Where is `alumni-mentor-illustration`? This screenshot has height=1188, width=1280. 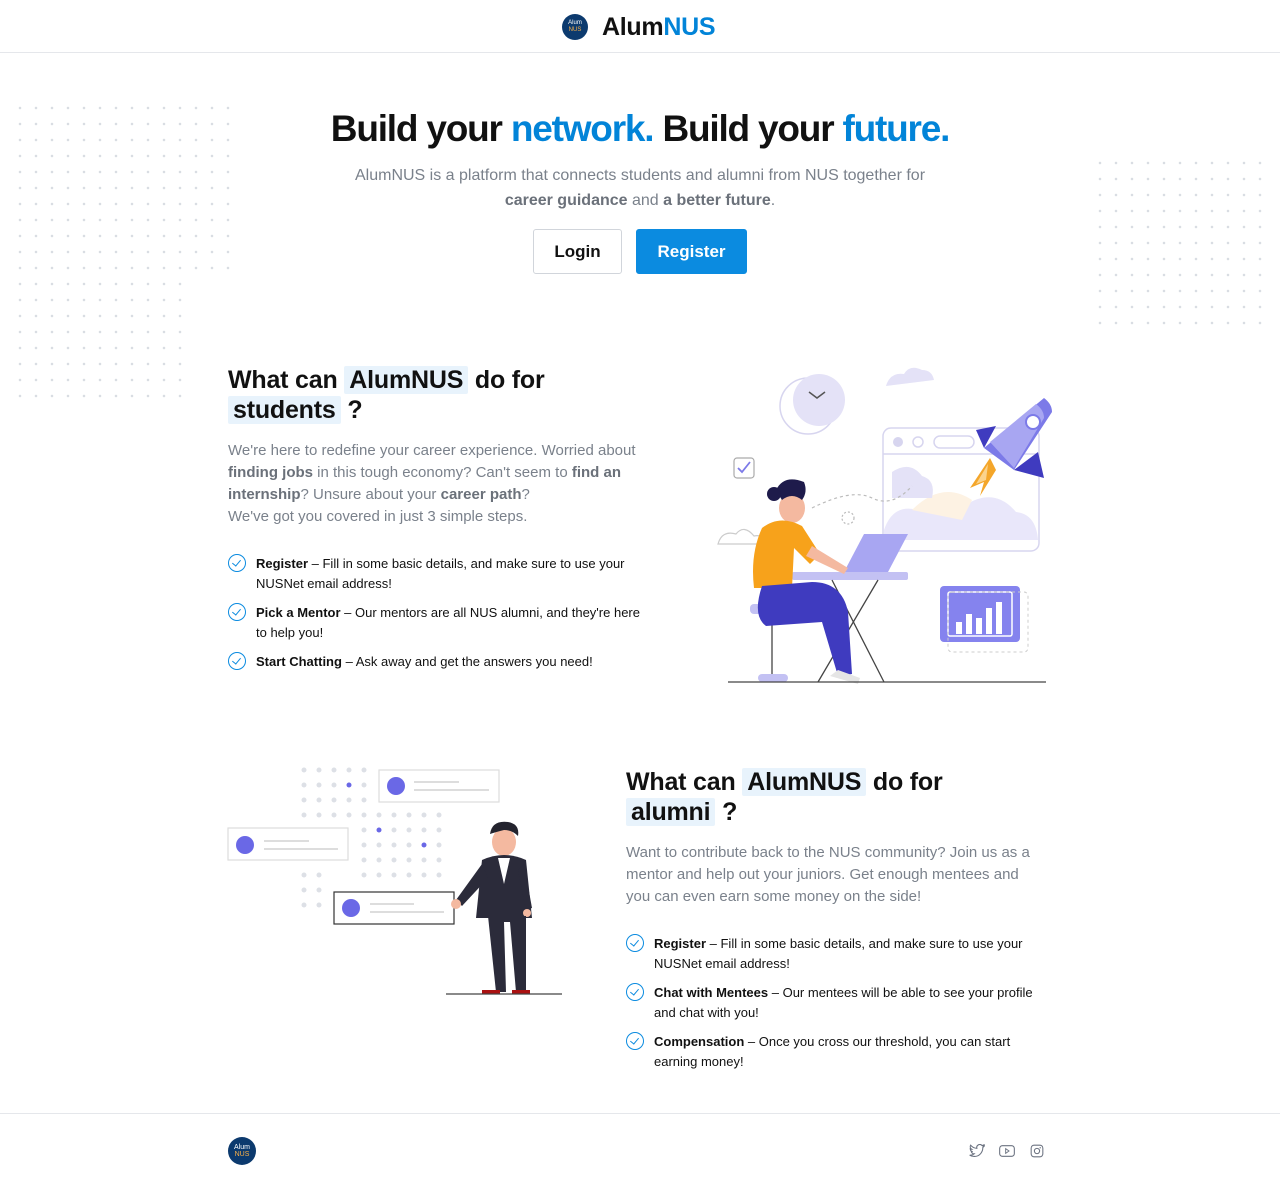 alumni-mentor-illustration is located at coordinates (394, 881).